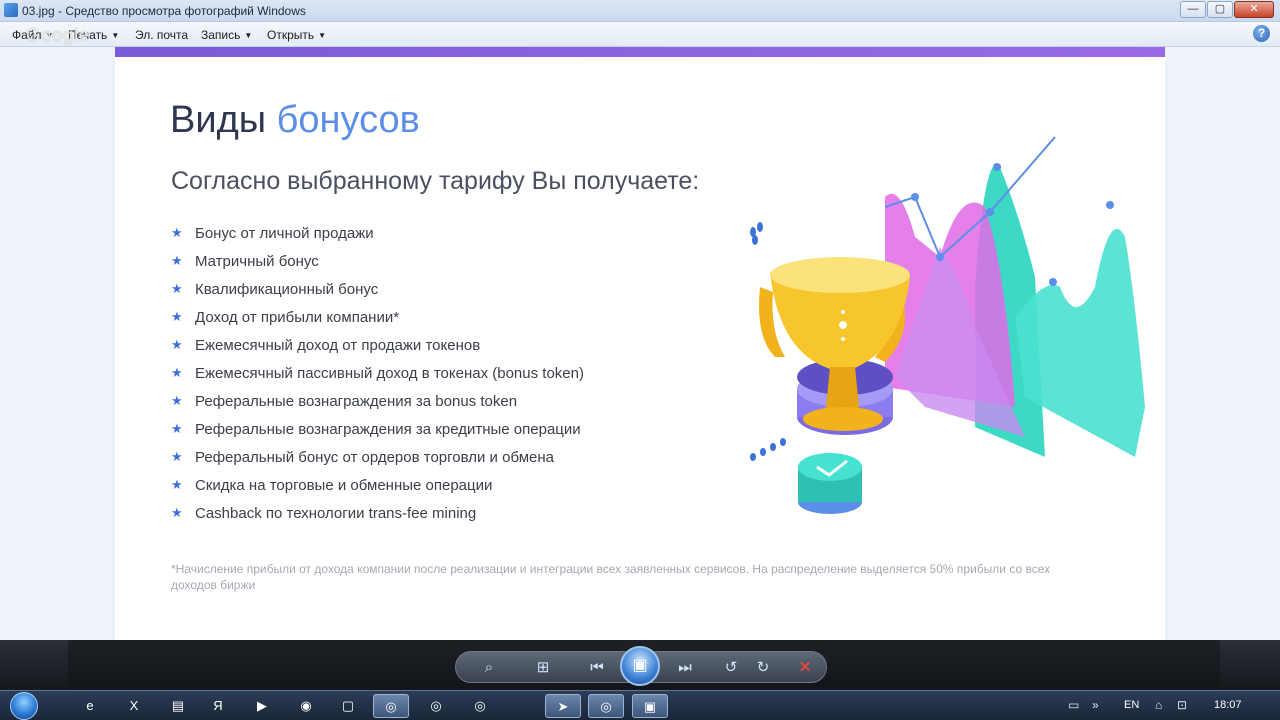 The width and height of the screenshot is (1280, 720). I want to click on windows-logo-icon, so click(24, 706).